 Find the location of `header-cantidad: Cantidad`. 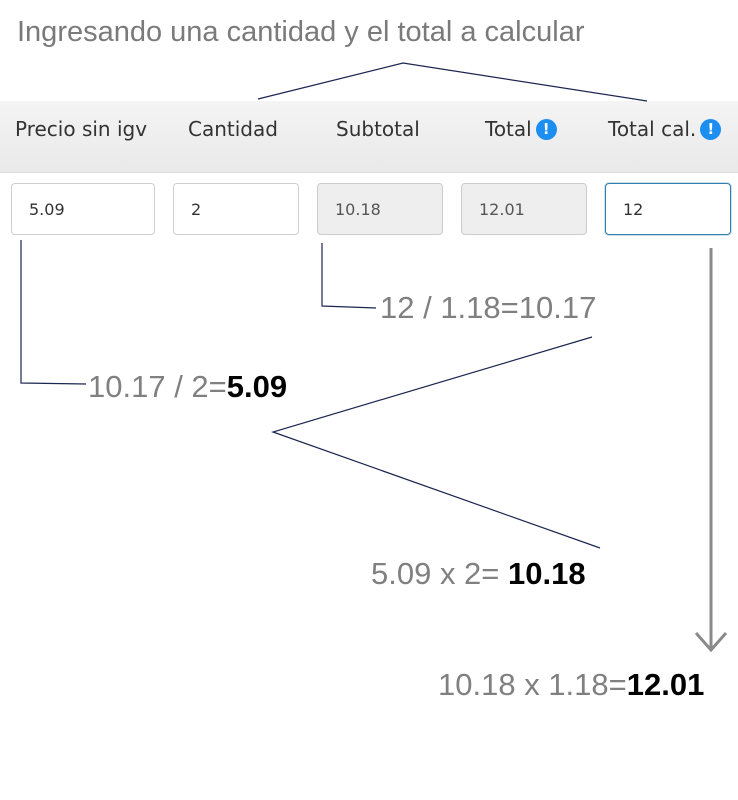

header-cantidad: Cantidad is located at coordinates (233, 129).